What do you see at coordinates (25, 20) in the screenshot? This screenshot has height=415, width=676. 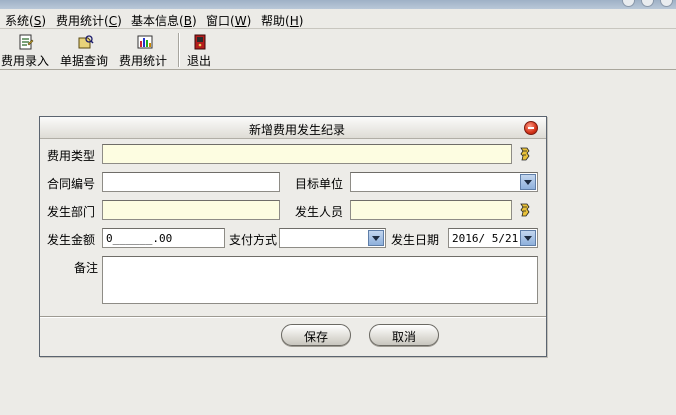 I see `menu-system: 系统(S)` at bounding box center [25, 20].